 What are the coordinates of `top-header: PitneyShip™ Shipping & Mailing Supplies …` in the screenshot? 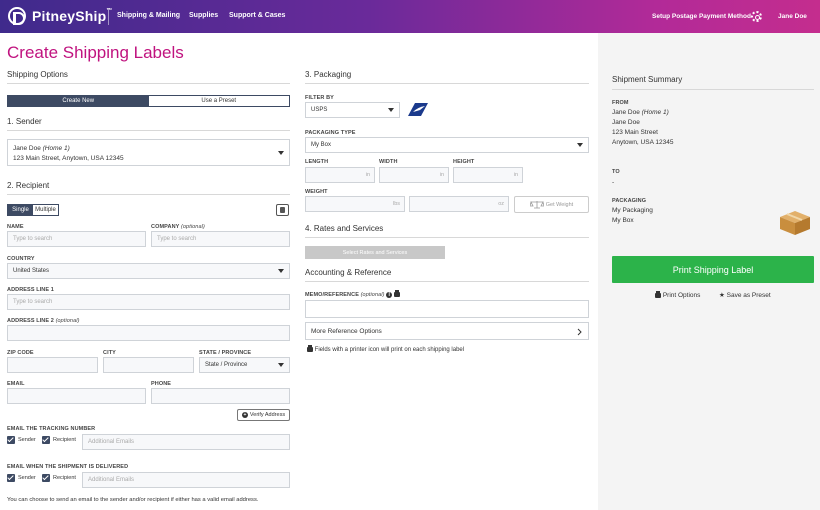 It's located at (410, 16).